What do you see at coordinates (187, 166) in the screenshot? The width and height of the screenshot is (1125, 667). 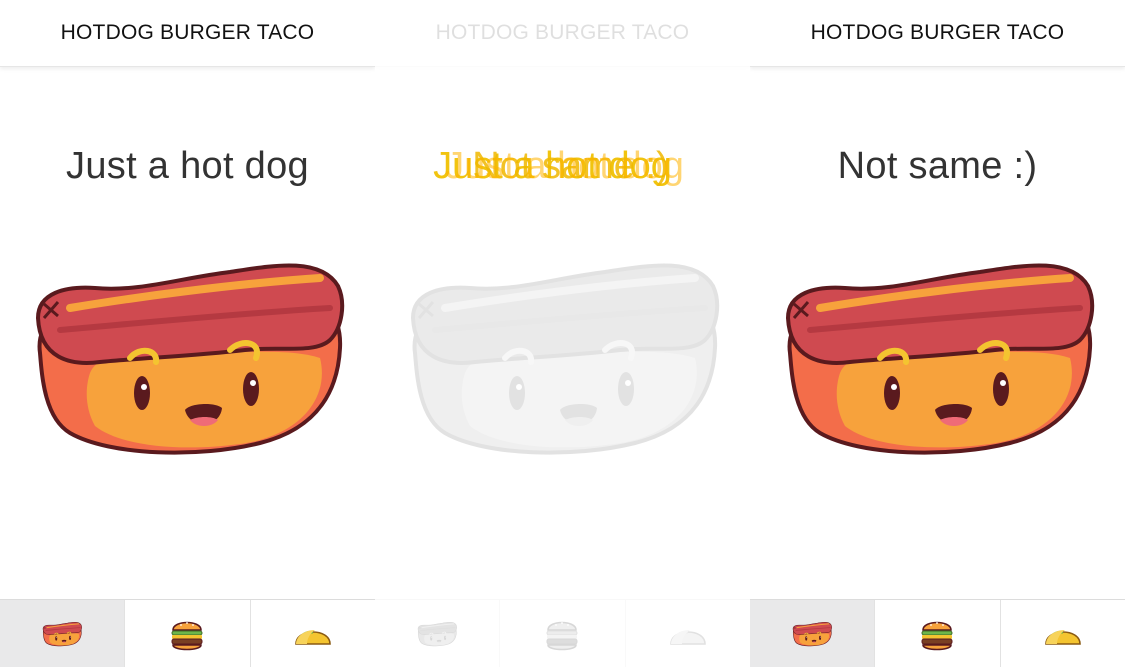 I see `headline: Just a hot dog` at bounding box center [187, 166].